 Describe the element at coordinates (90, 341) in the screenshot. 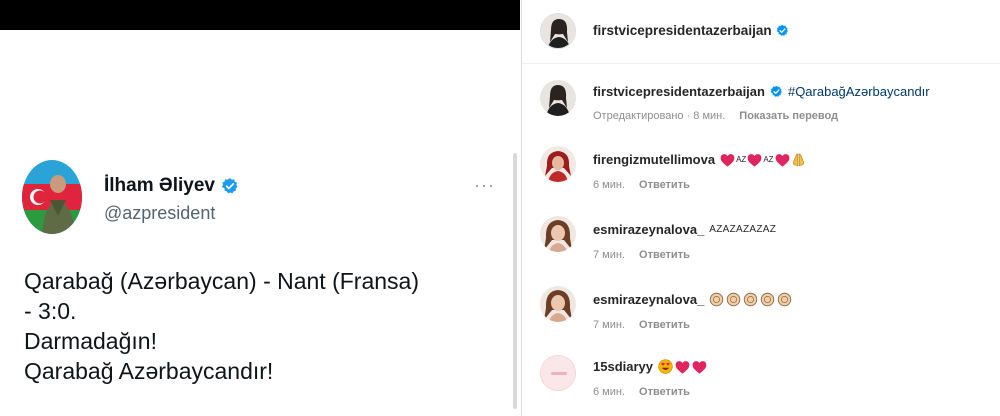

I see `tweet-text-line: Darmadağın!` at that location.